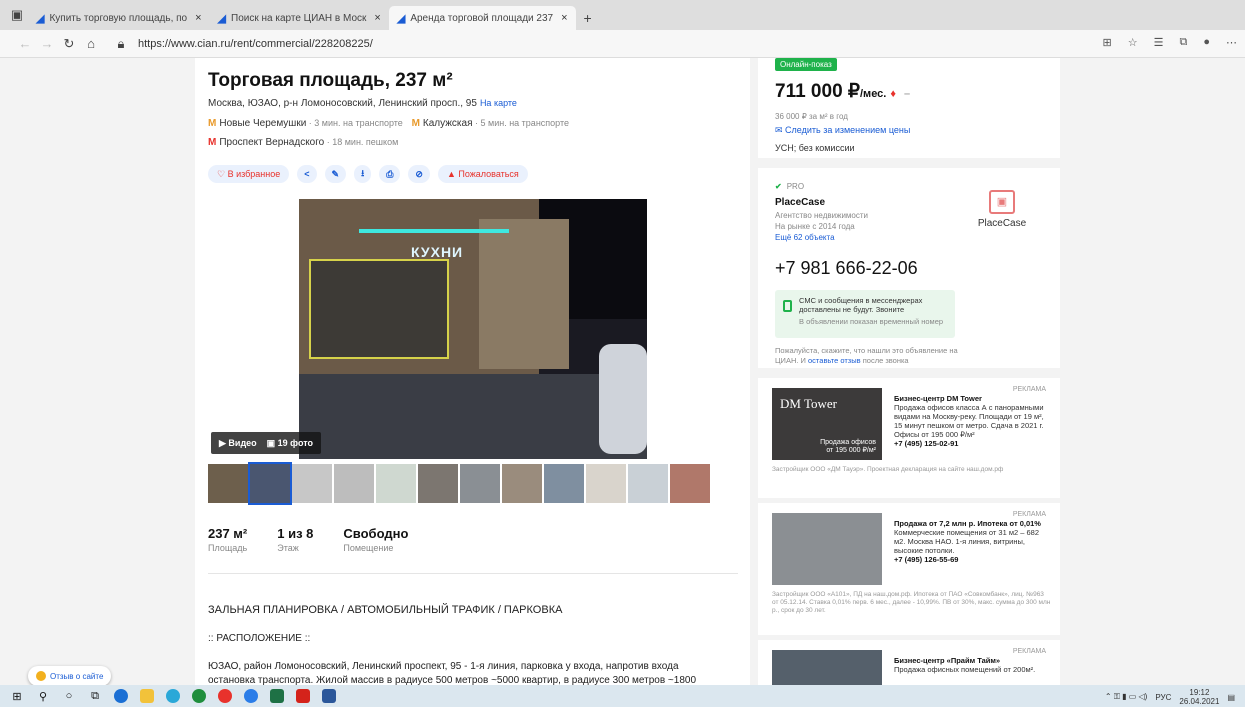  I want to click on reload-icon: ↻, so click(69, 44).